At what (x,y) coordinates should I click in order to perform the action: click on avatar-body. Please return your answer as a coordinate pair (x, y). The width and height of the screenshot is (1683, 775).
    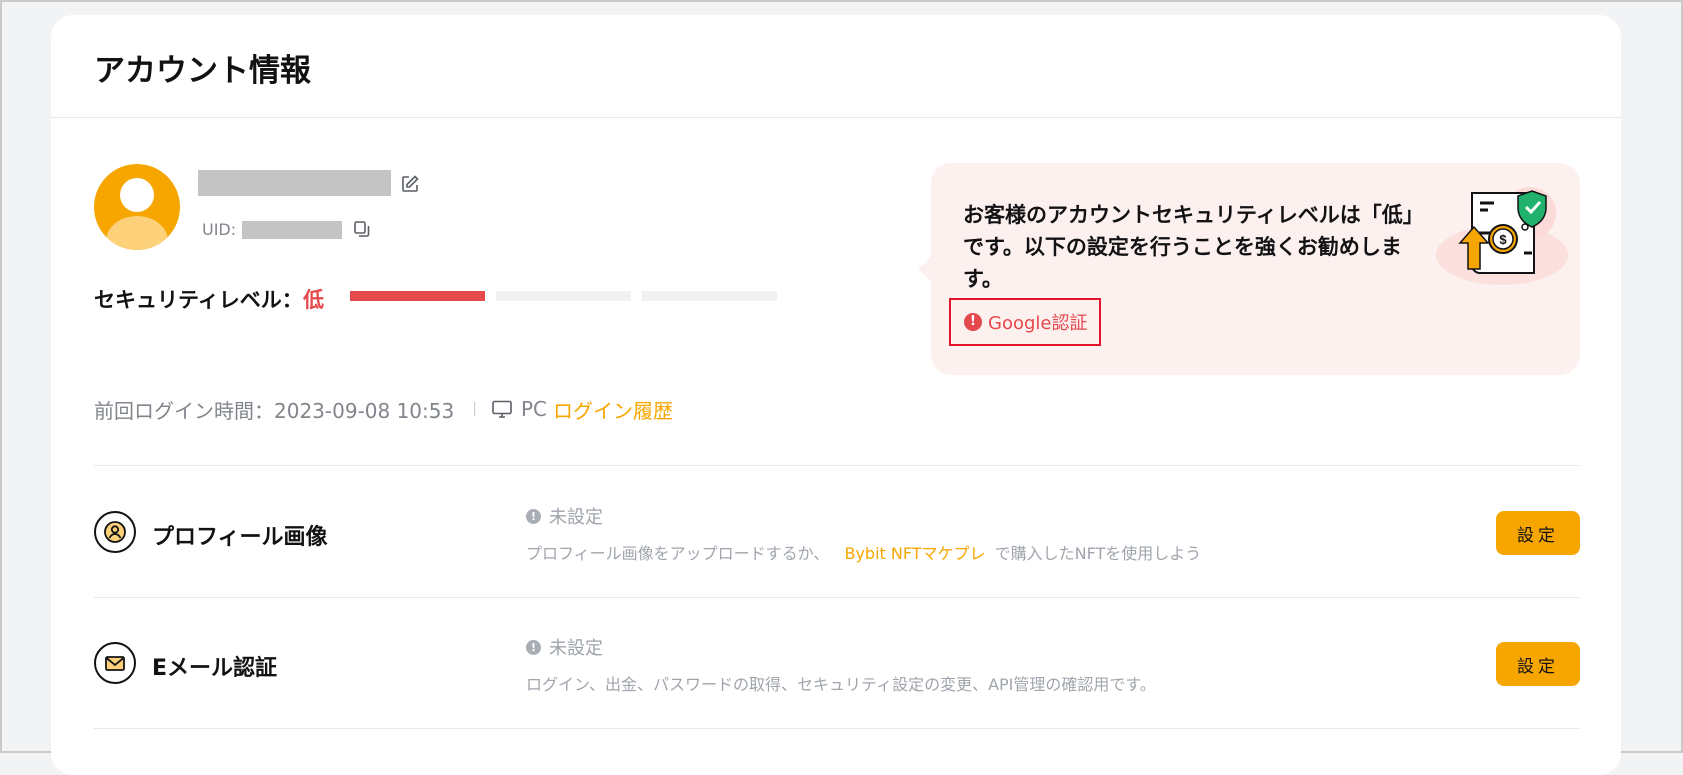
    Looking at the image, I should click on (137, 233).